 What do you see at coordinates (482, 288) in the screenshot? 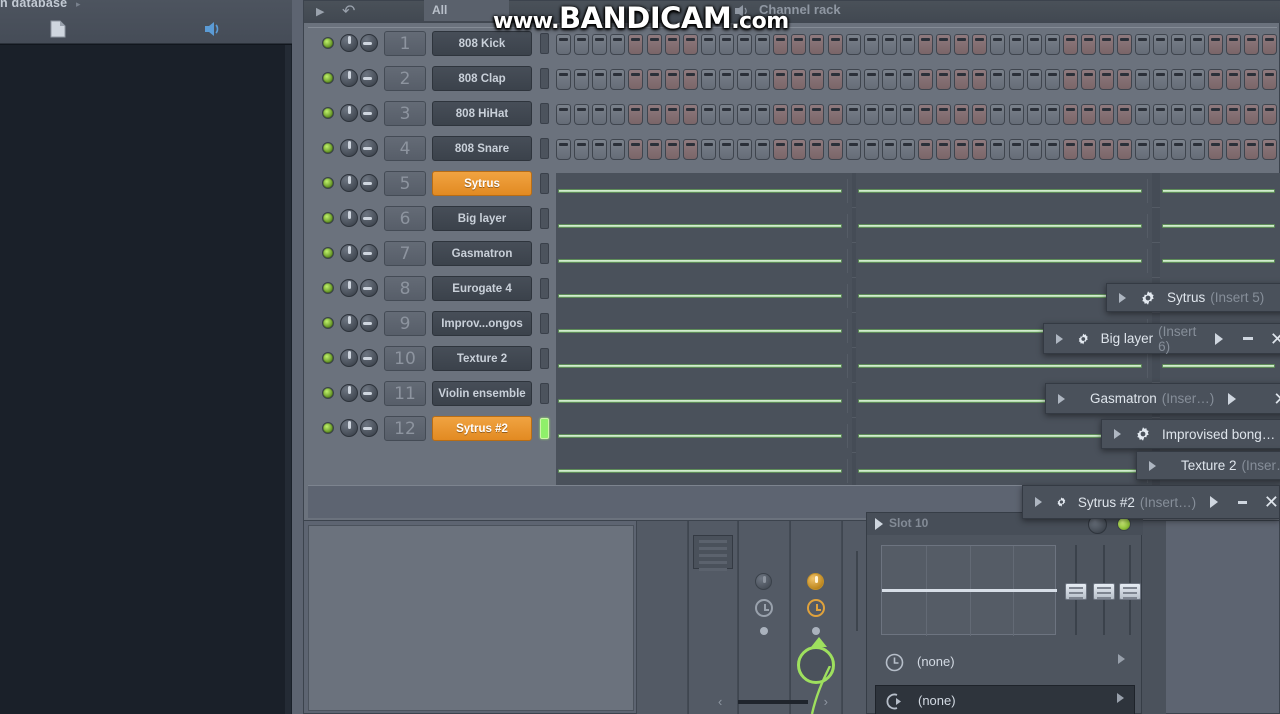
I see `channel-name-button: Eurogate 4` at bounding box center [482, 288].